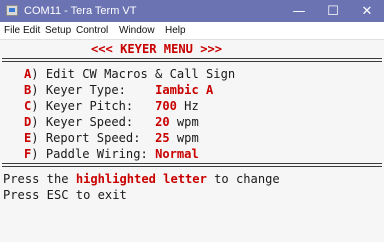 The height and width of the screenshot is (242, 384). What do you see at coordinates (184, 122) in the screenshot?
I see `option-unit-d: wpm` at bounding box center [184, 122].